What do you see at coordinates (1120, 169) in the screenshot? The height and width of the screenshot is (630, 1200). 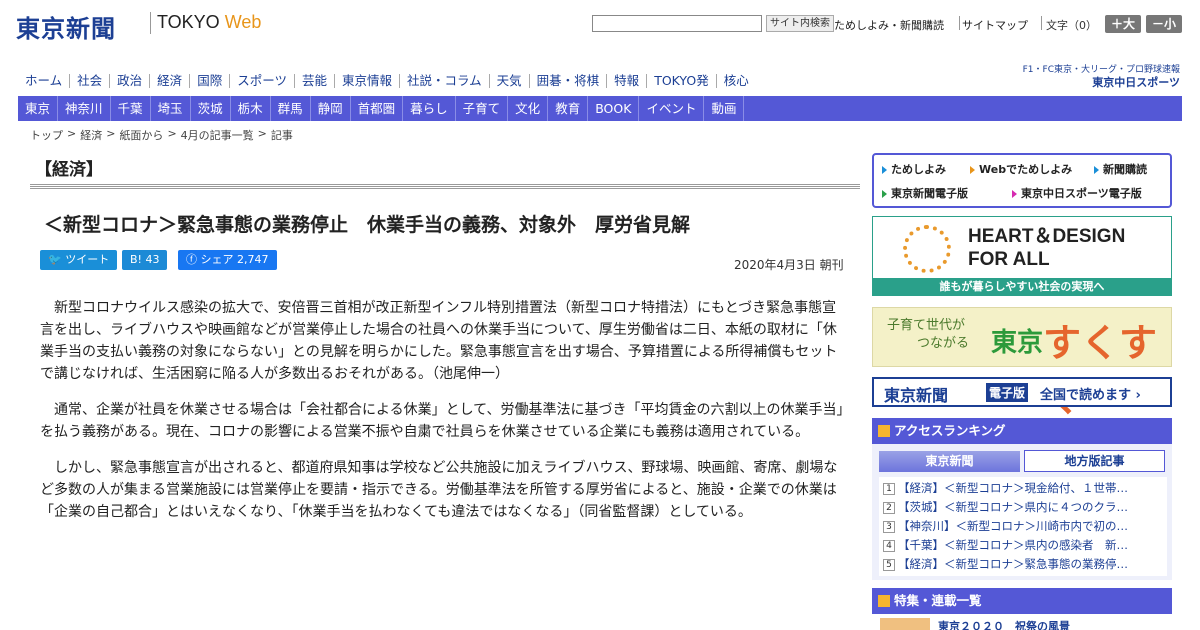 I see `subscribe-link: 新聞購読` at bounding box center [1120, 169].